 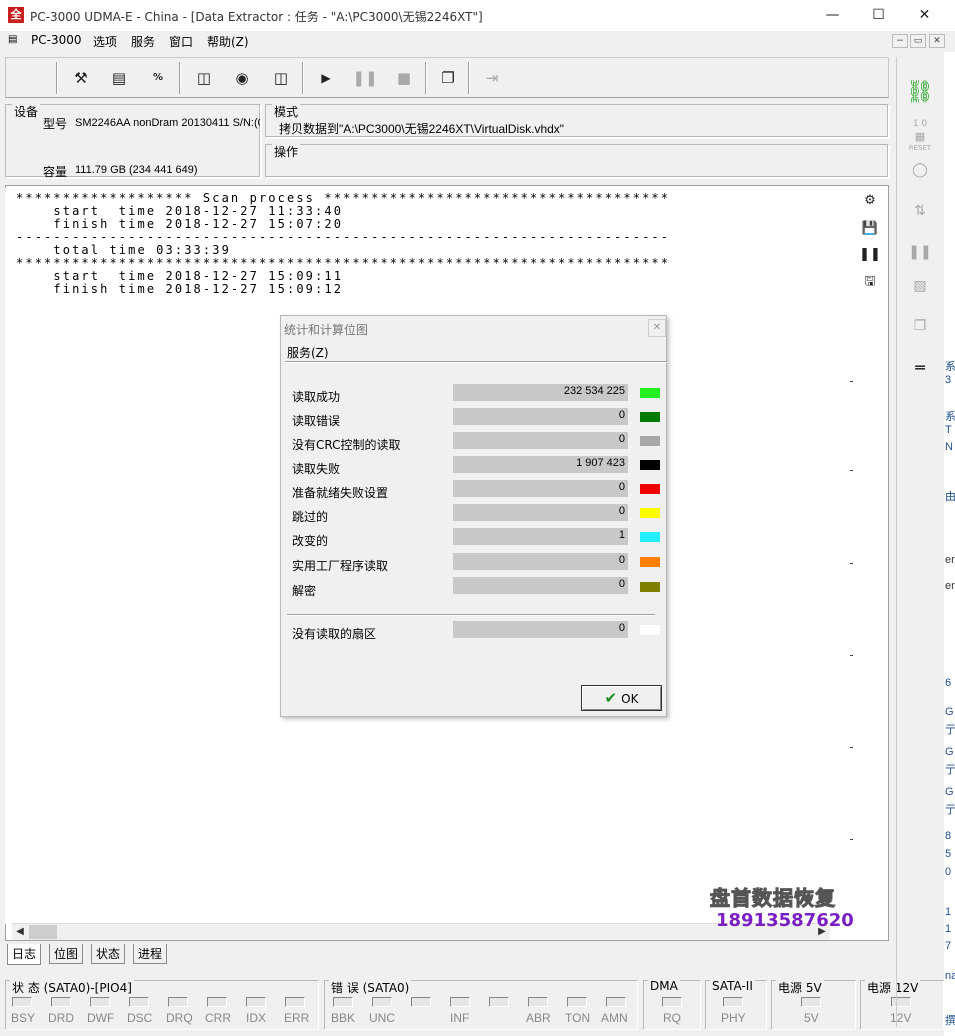 I want to click on edge-text: T, so click(x=948, y=430).